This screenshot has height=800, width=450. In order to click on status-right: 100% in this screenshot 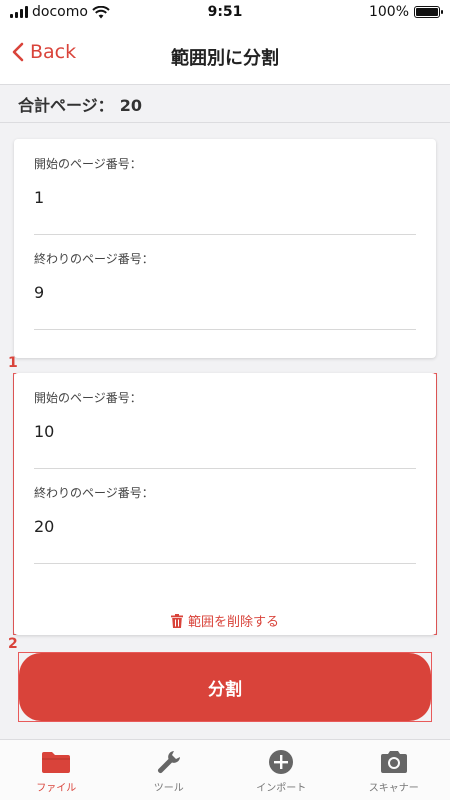, I will do `click(405, 12)`.